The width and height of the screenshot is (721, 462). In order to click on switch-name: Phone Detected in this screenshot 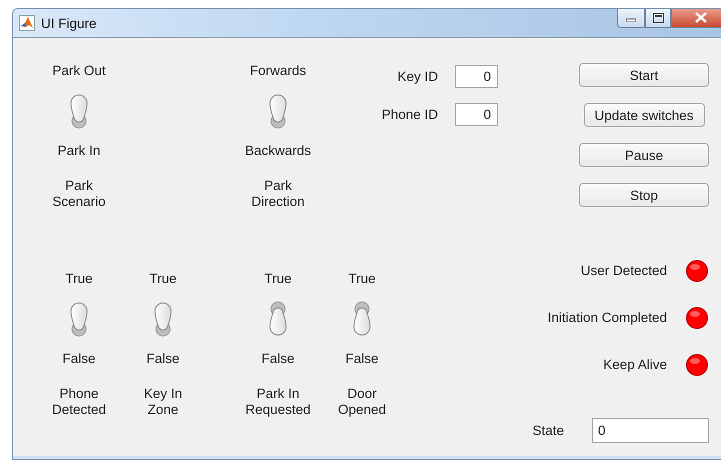, I will do `click(79, 402)`.